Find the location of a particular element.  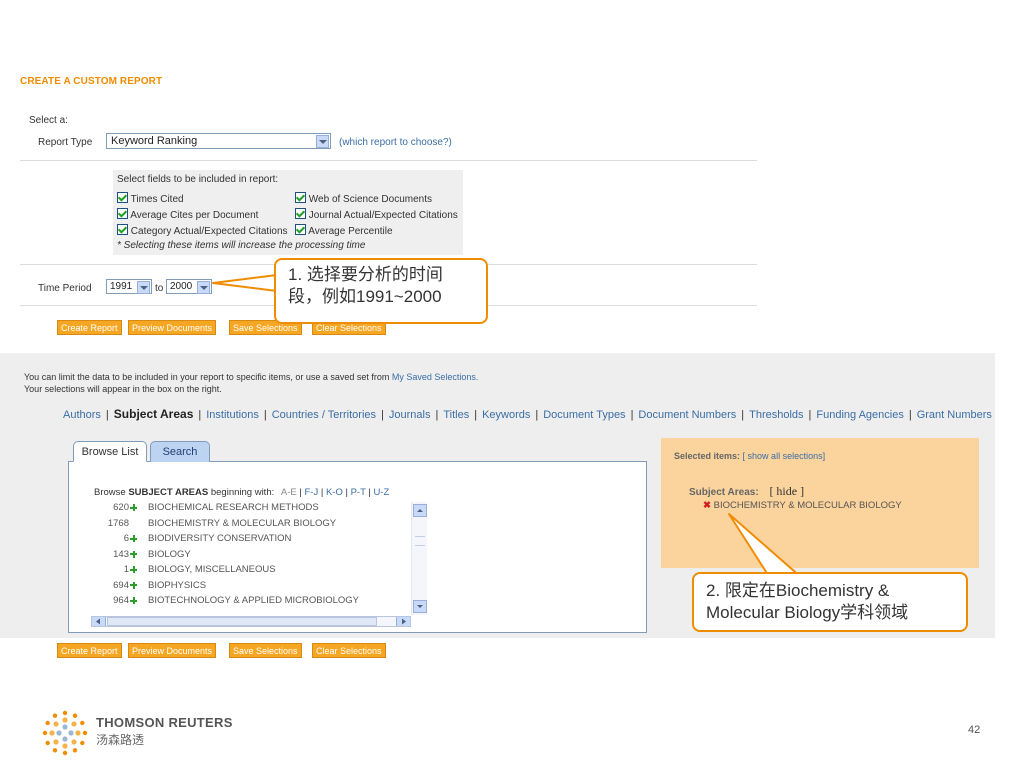

report-type-label: Report Type is located at coordinates (65, 142).